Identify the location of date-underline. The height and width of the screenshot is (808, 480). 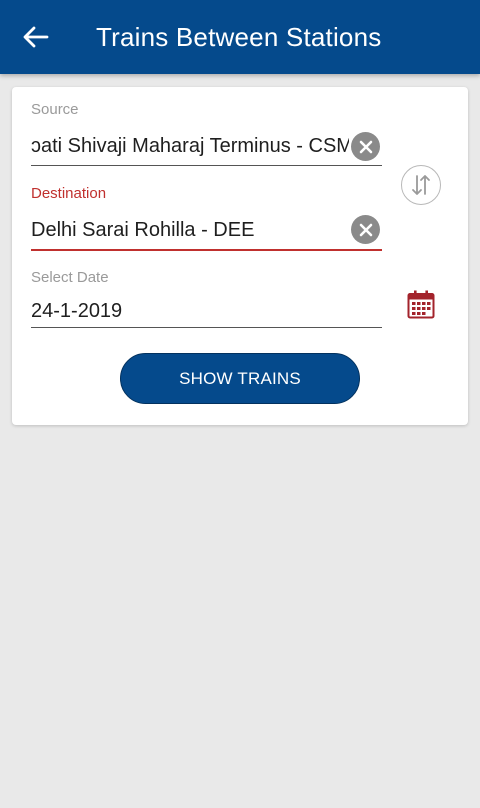
(206, 327).